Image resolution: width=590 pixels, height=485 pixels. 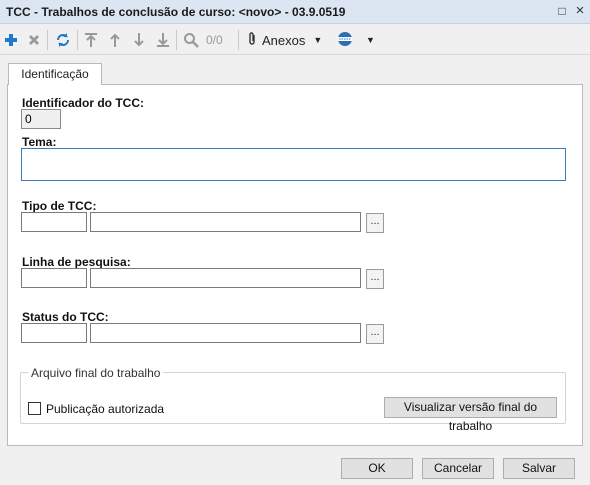 I want to click on publicacao-checkbox, so click(x=34, y=408).